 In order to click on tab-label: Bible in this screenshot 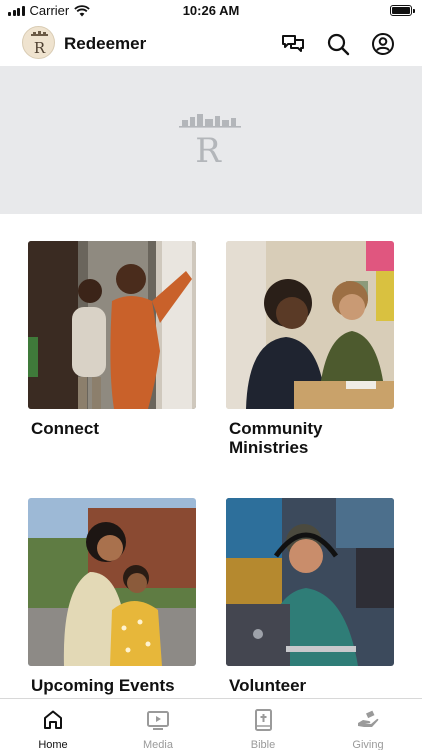, I will do `click(263, 744)`.